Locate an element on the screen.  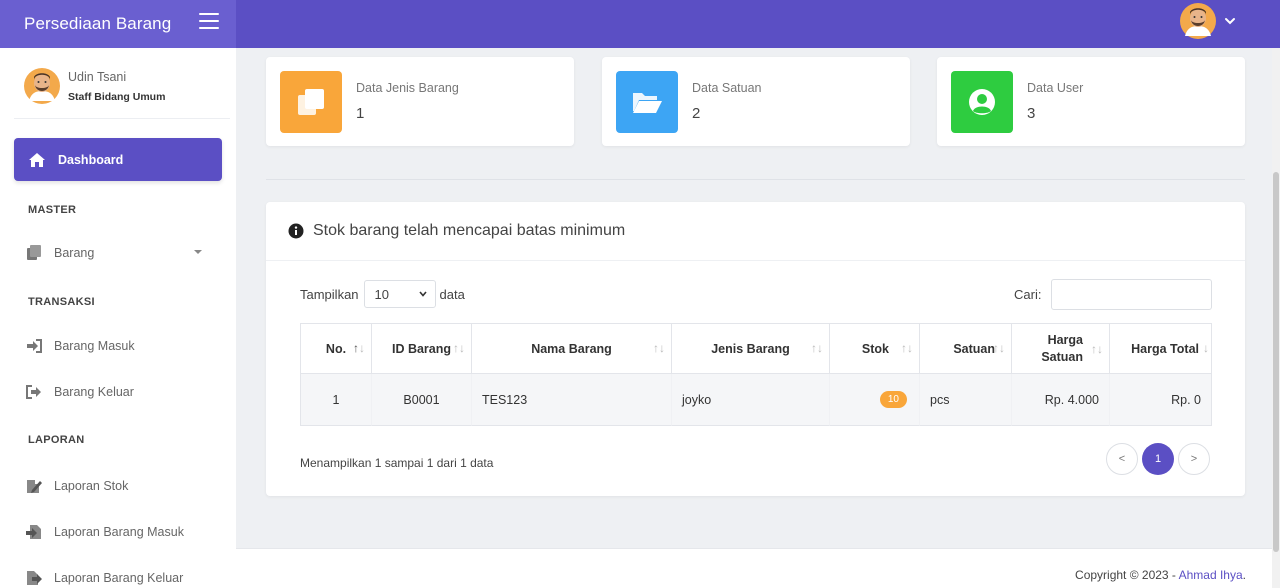
sidebar-item-label: Laporan Stok is located at coordinates (91, 486).